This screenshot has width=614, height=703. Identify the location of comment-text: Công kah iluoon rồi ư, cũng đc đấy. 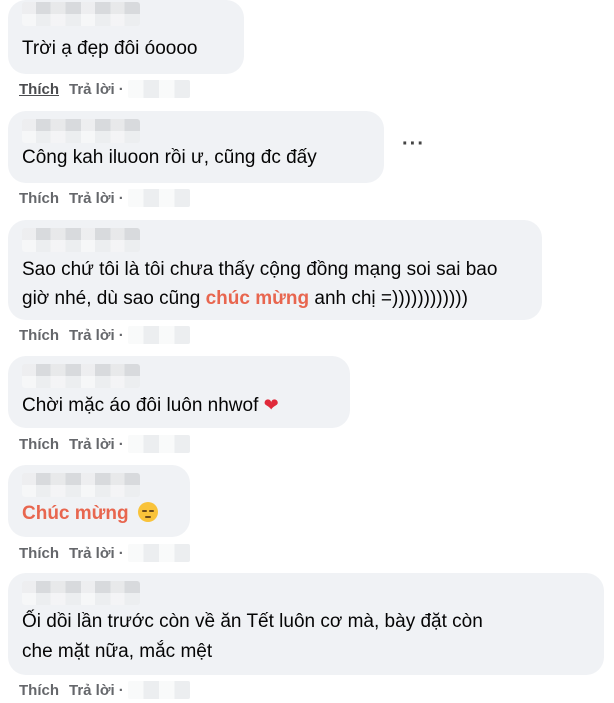
(169, 157).